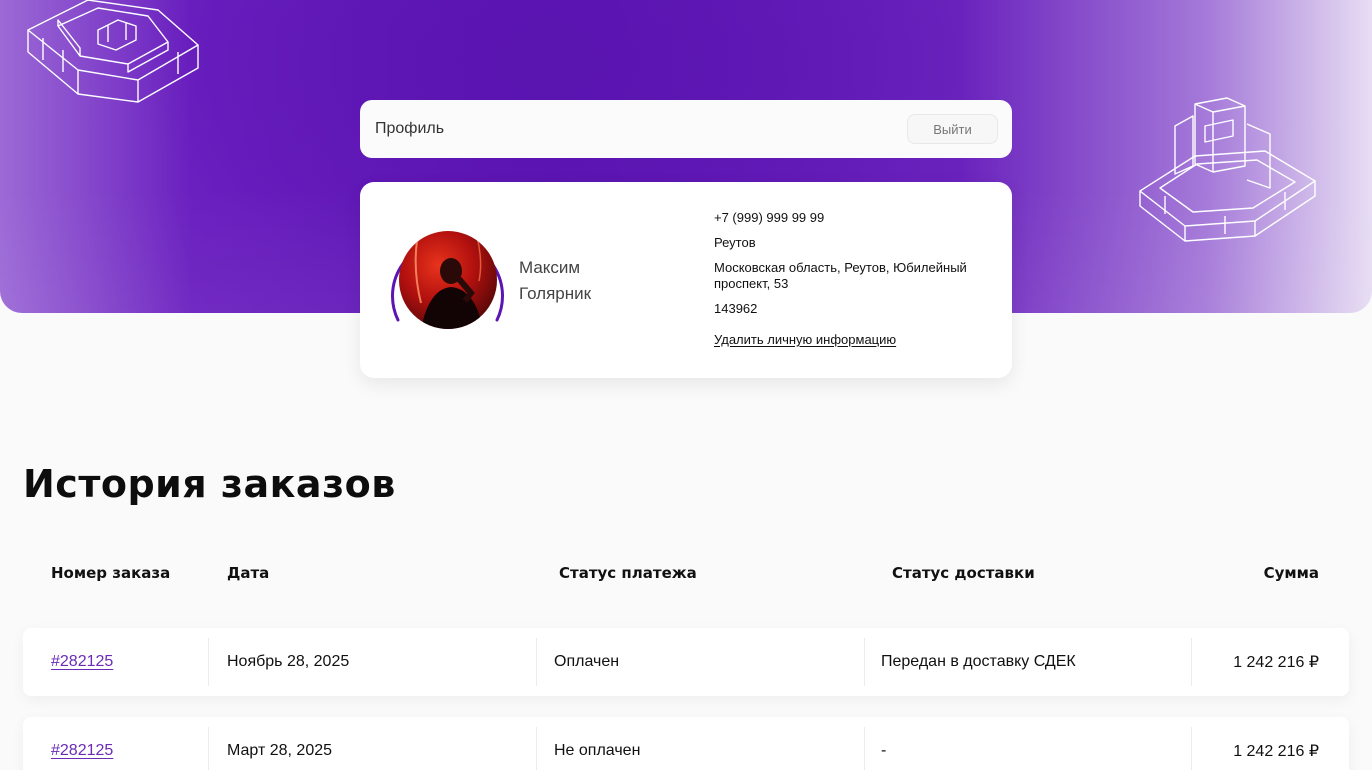 Image resolution: width=1372 pixels, height=770 pixels. Describe the element at coordinates (589, 281) in the screenshot. I see `user-name: Максим Голярник` at that location.